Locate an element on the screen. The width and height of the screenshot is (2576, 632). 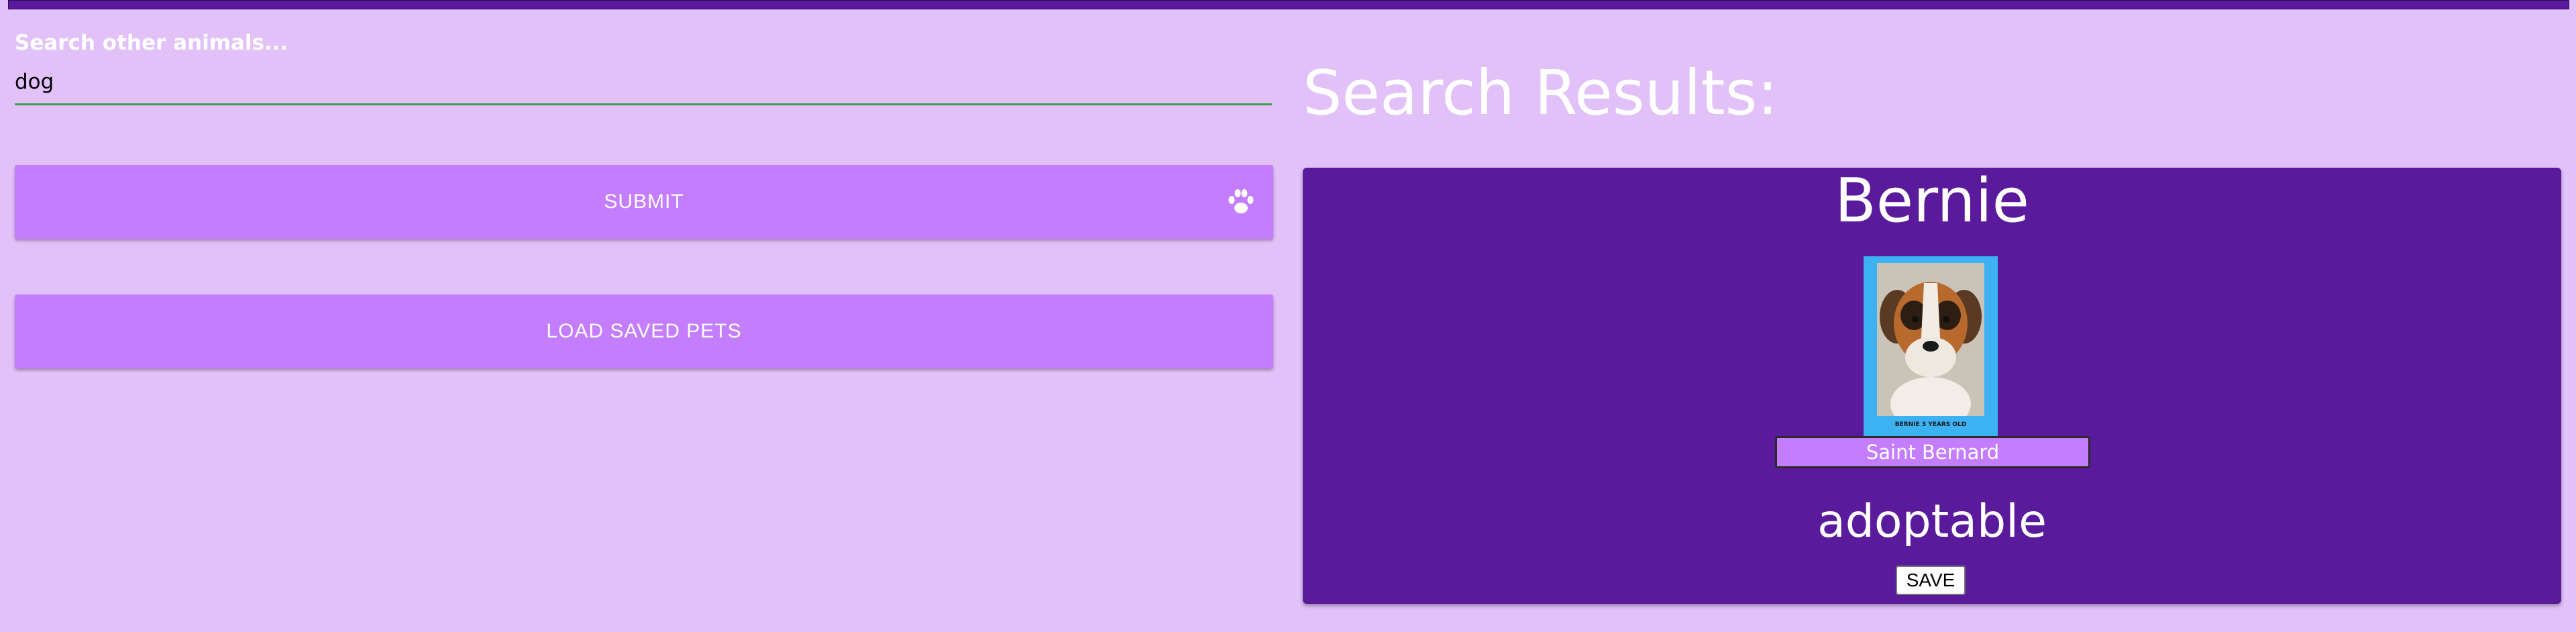
dog-face-illustration is located at coordinates (1930, 339).